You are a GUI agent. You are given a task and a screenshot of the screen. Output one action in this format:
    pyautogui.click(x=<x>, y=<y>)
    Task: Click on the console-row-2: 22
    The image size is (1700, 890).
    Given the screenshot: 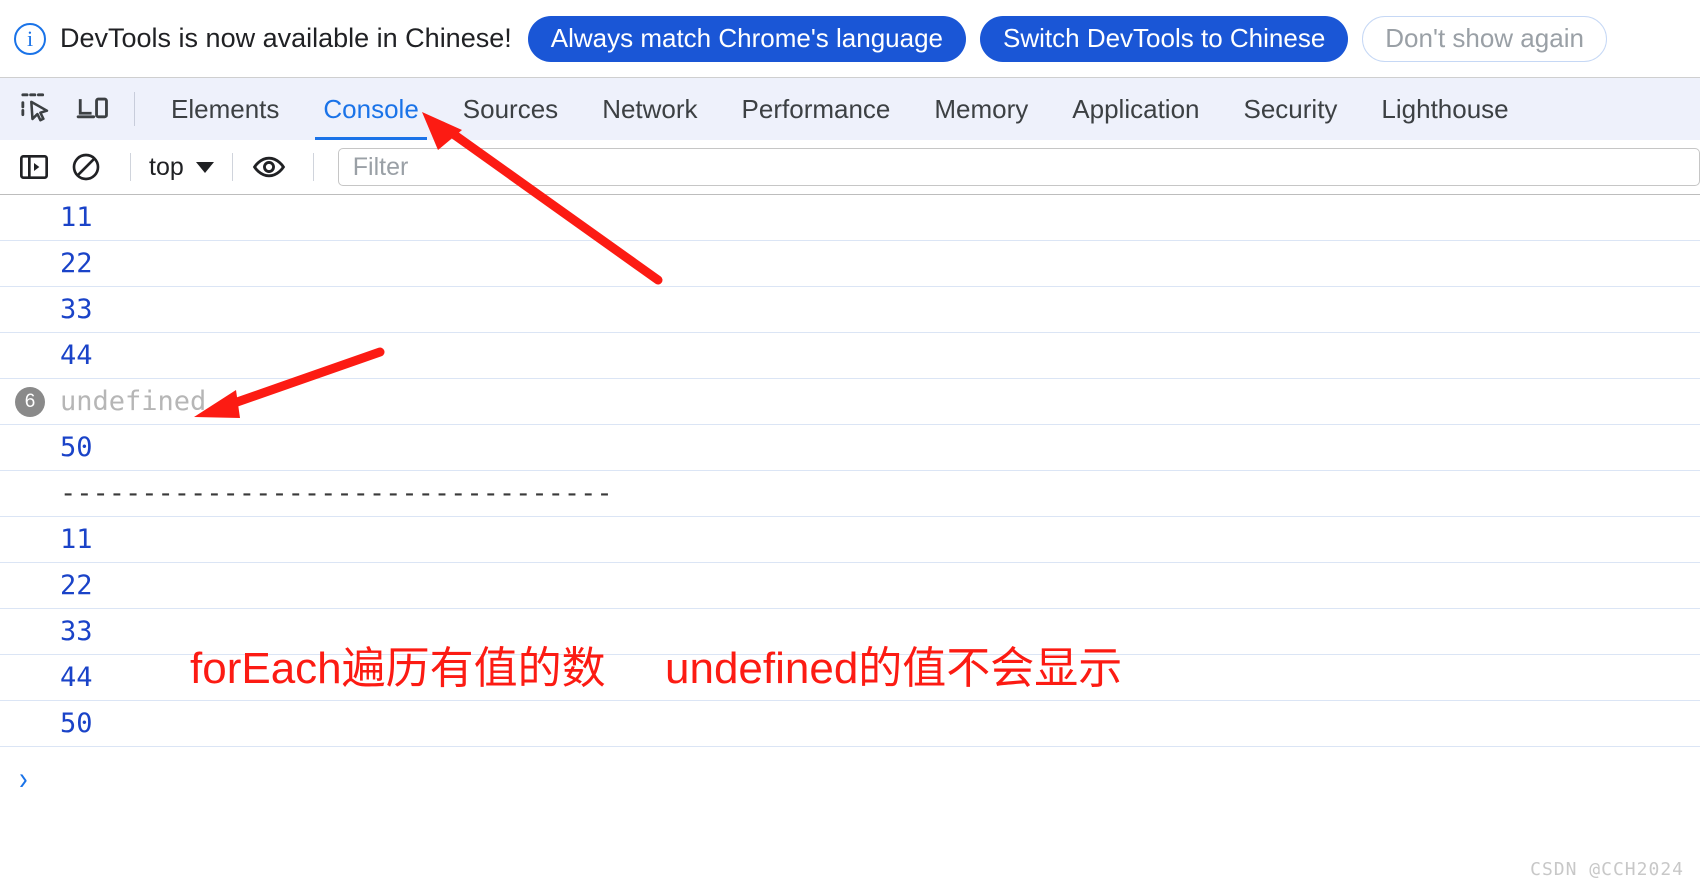 What is the action you would take?
    pyautogui.click(x=850, y=264)
    